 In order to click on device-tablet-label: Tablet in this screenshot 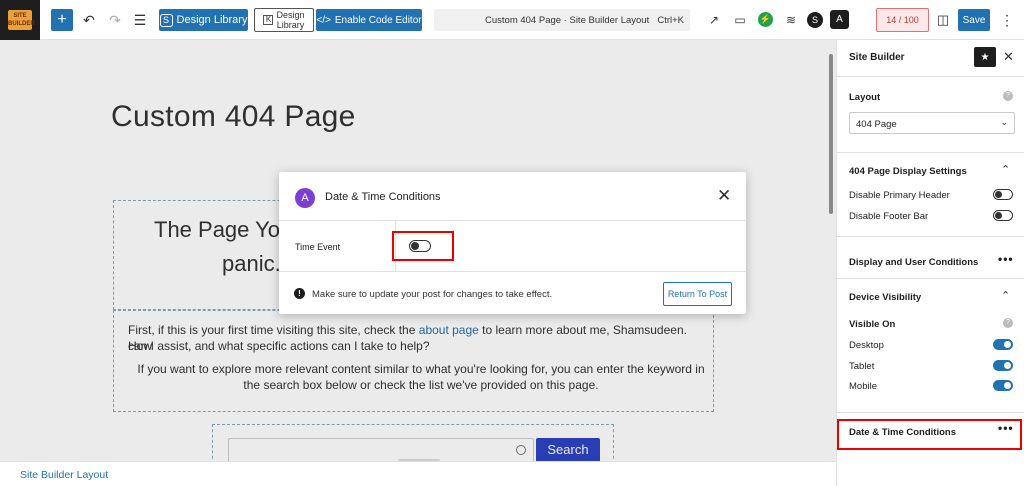, I will do `click(862, 366)`.